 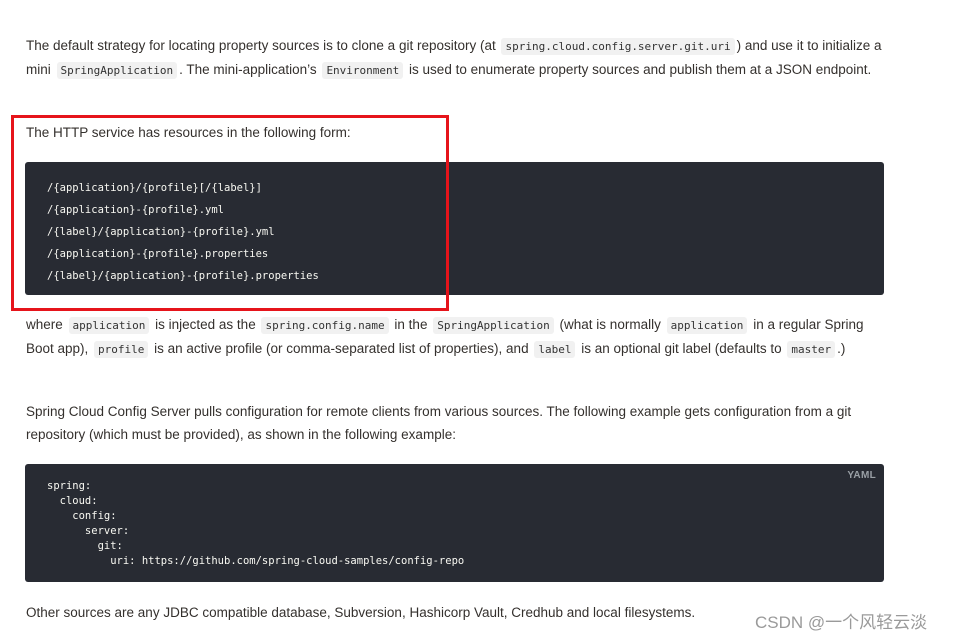 I want to click on text: is an optional git label (defaults to, so click(x=681, y=348).